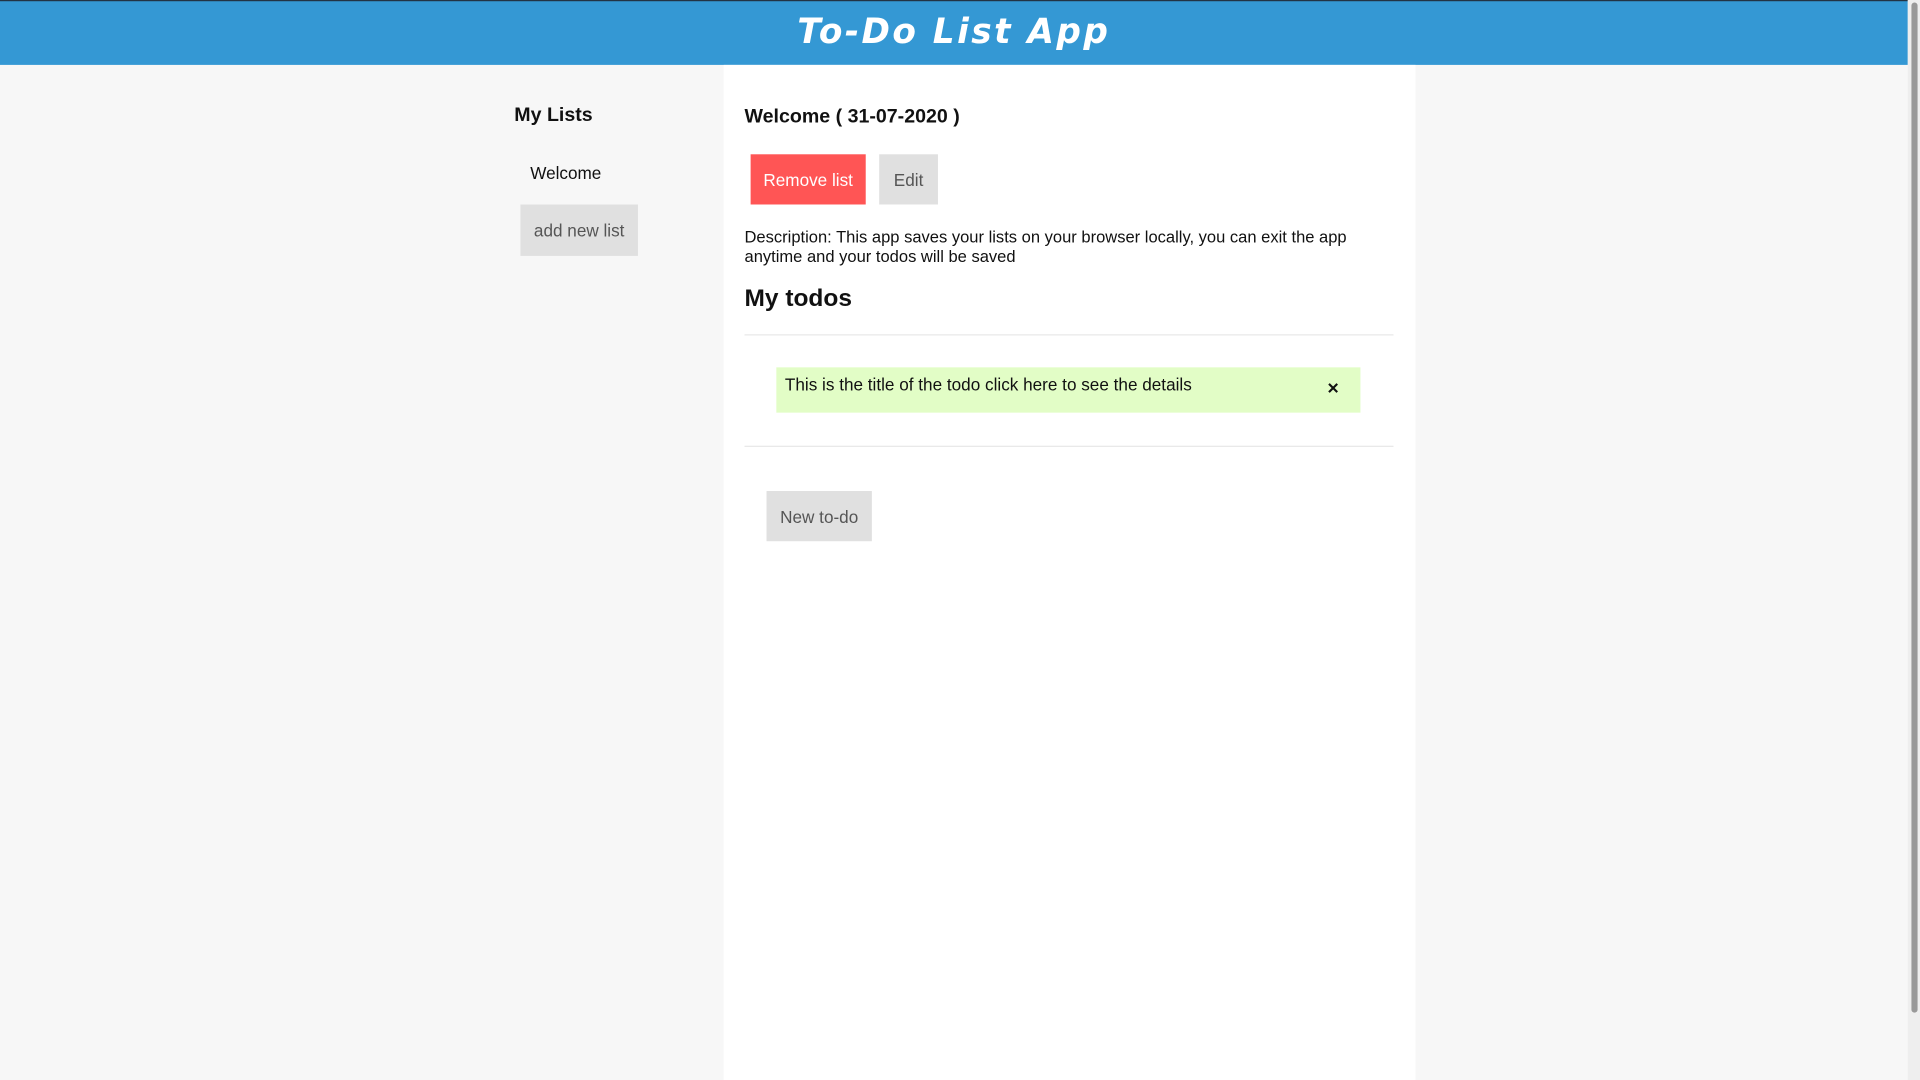 The height and width of the screenshot is (1080, 1920). I want to click on sidebar-item-welcome: Welcome, so click(565, 173).